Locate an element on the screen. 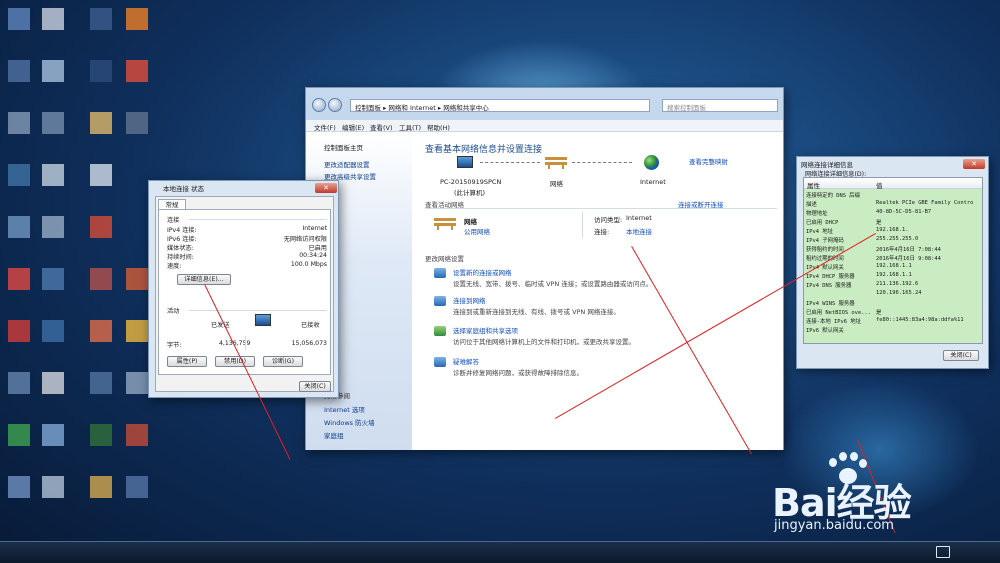  status-row: IPv6 连接: 无网络访问权限 is located at coordinates (247, 239).